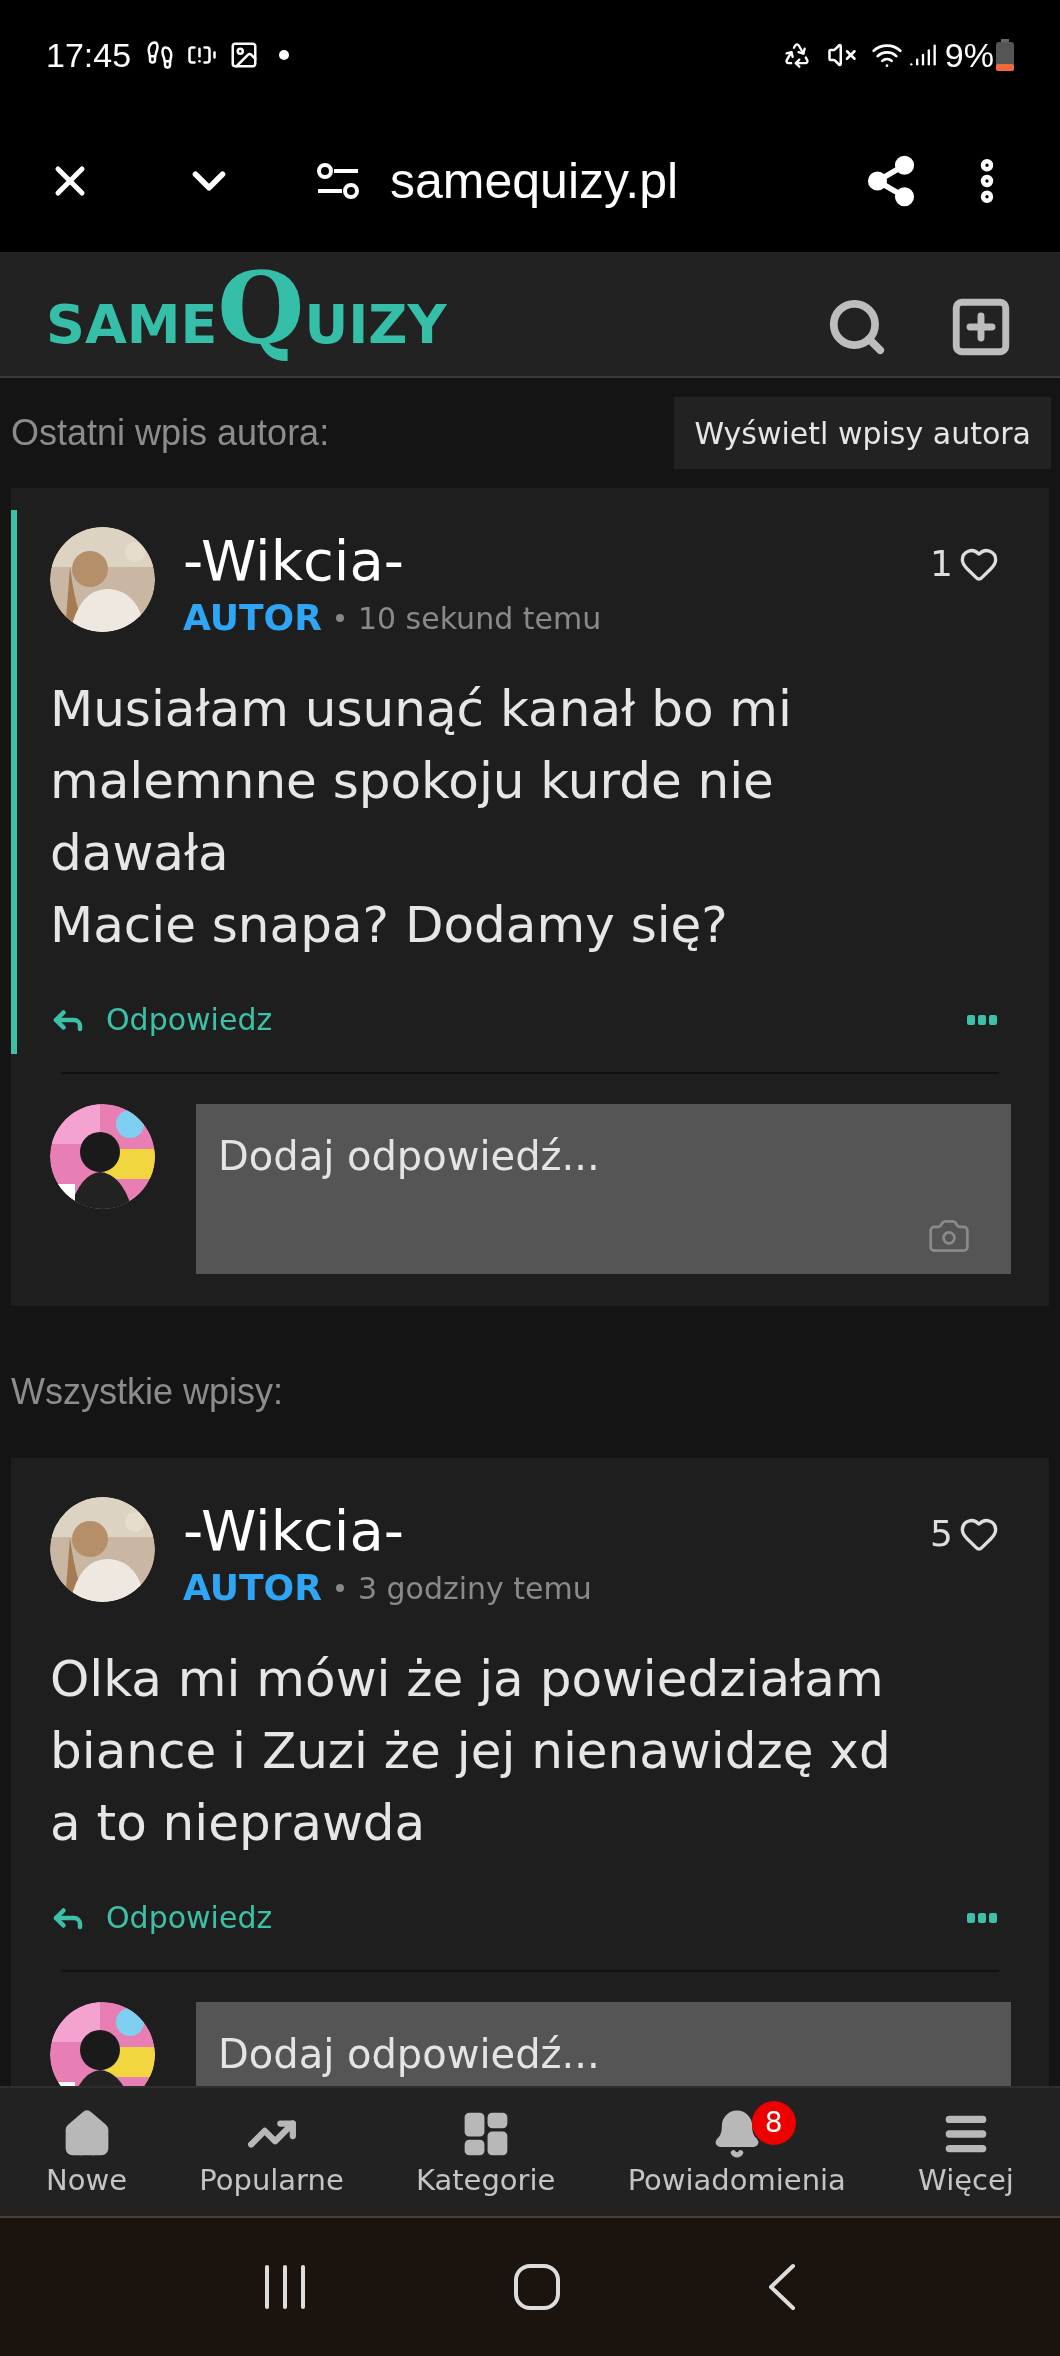 This screenshot has width=1060, height=2356. Describe the element at coordinates (421, 817) in the screenshot. I see `post-text: Musiałam usunąć kanał bo mi malemnne spokoju kurde nie dawała Macie snapa? Dodamy się?` at that location.